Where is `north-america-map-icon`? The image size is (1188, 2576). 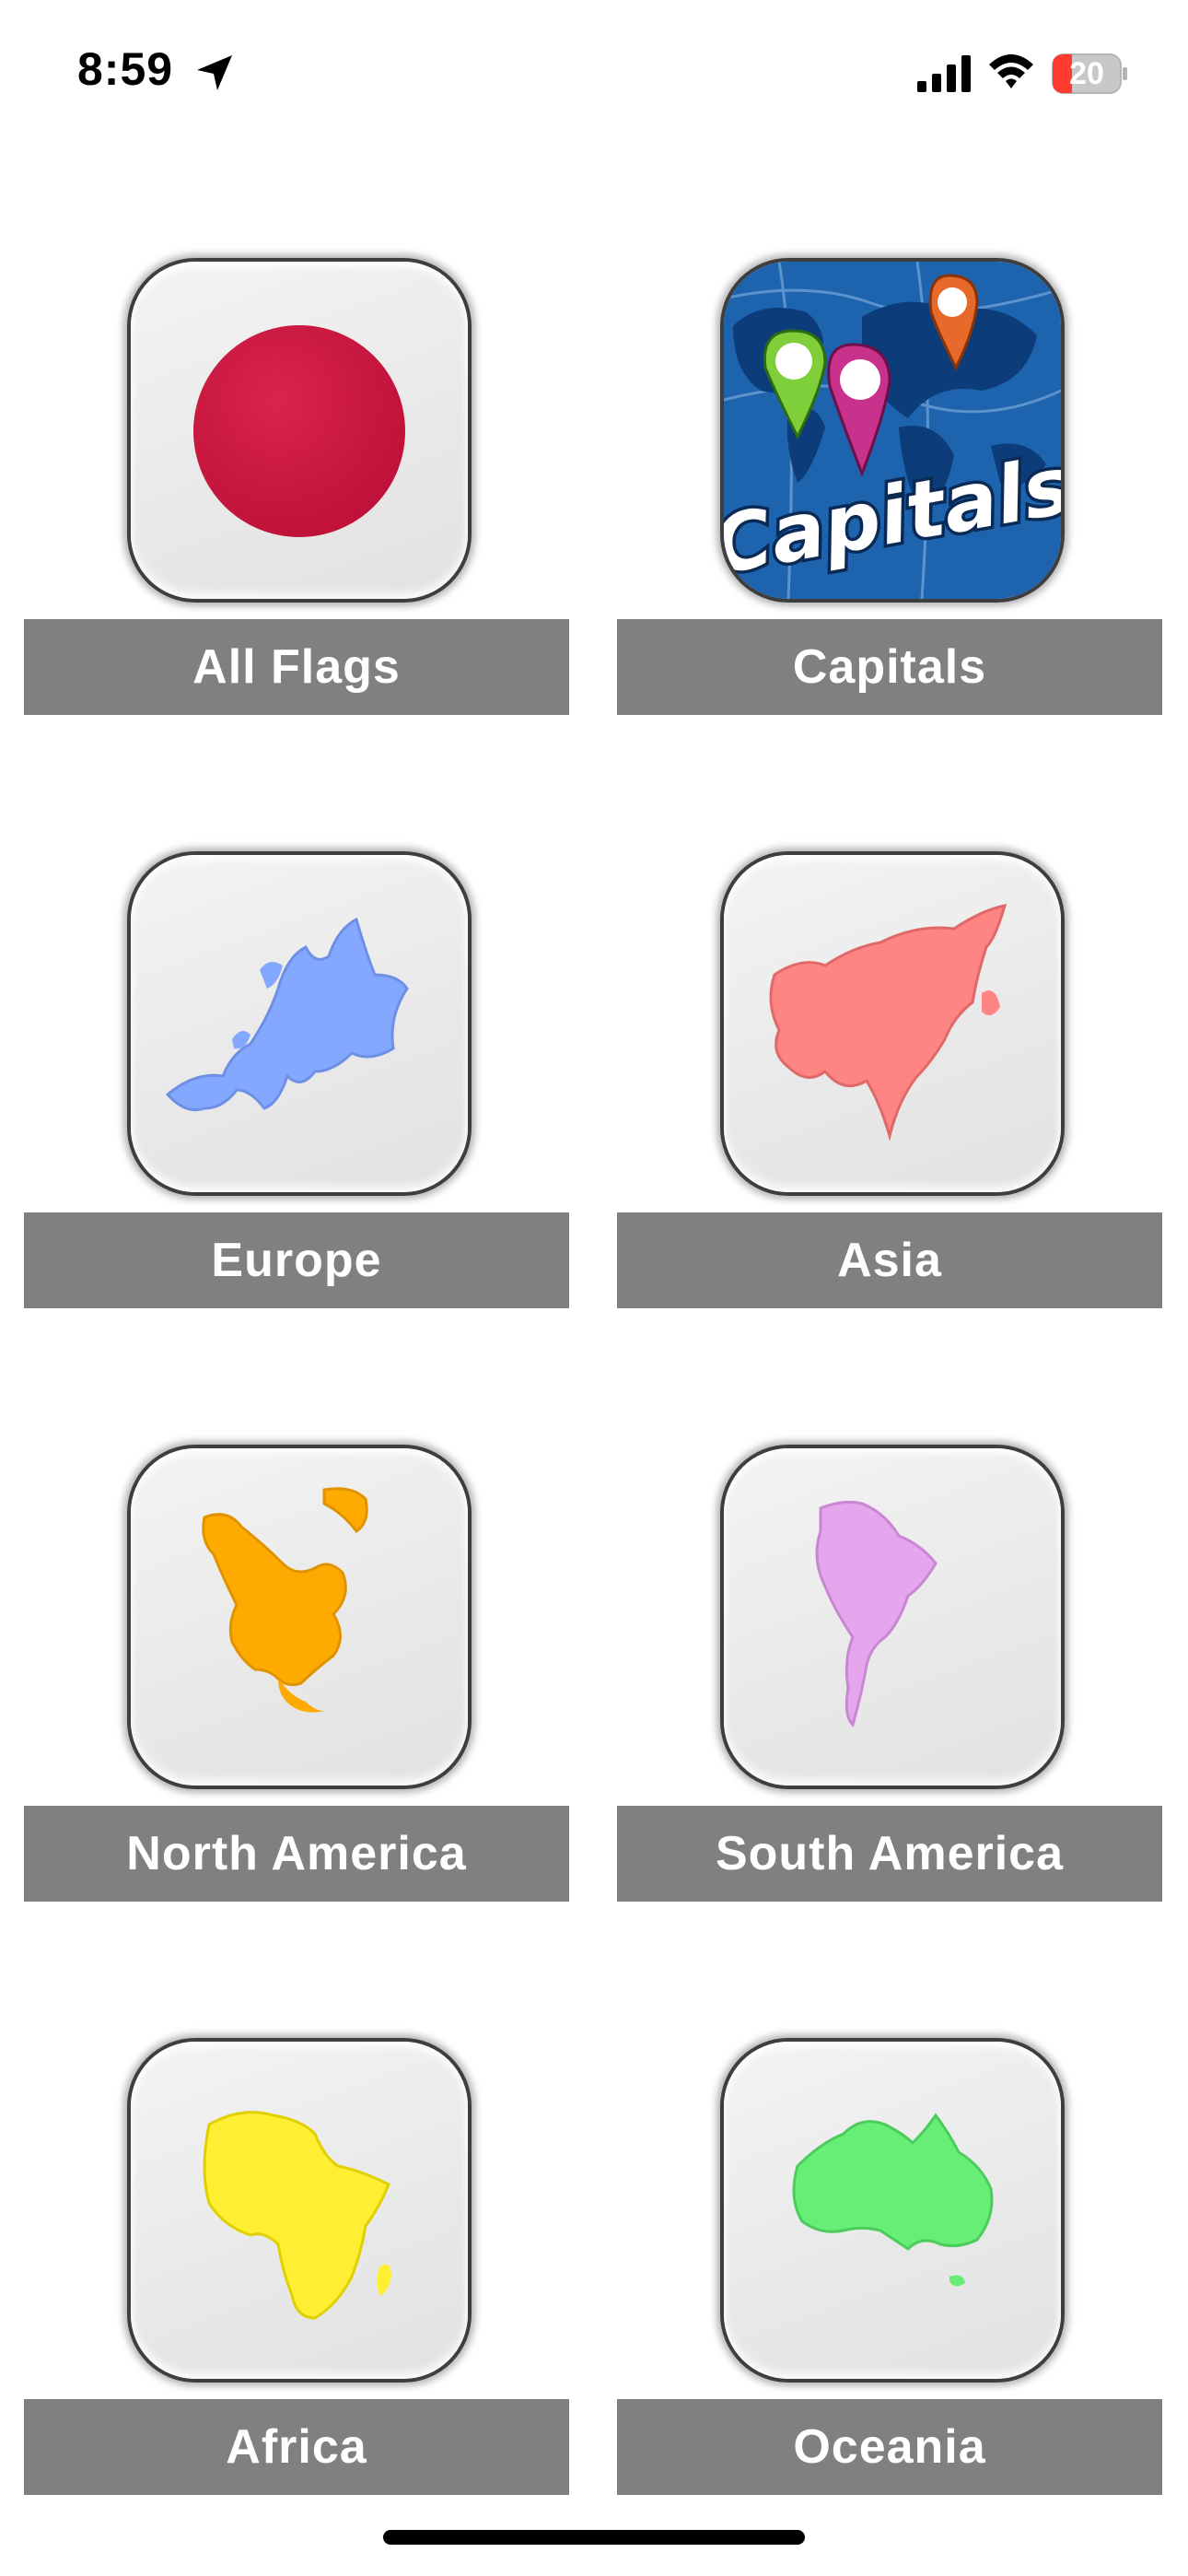
north-america-map-icon is located at coordinates (285, 1600).